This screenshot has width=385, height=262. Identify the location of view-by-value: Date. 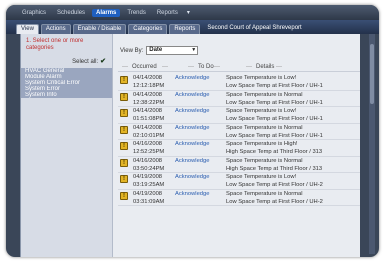
(156, 50).